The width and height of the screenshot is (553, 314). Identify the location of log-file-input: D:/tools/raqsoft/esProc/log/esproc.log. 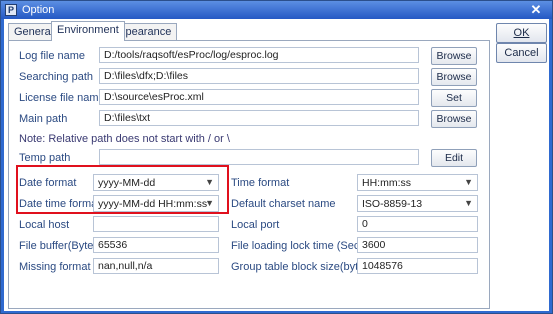
(259, 55).